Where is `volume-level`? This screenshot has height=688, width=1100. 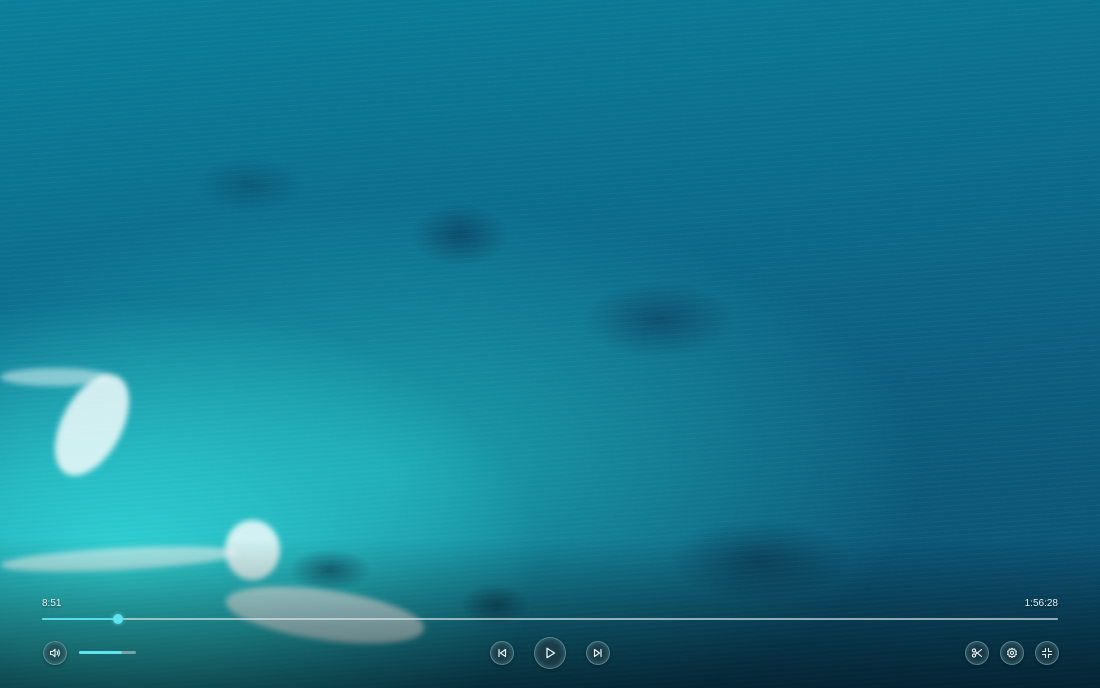
volume-level is located at coordinates (100, 652).